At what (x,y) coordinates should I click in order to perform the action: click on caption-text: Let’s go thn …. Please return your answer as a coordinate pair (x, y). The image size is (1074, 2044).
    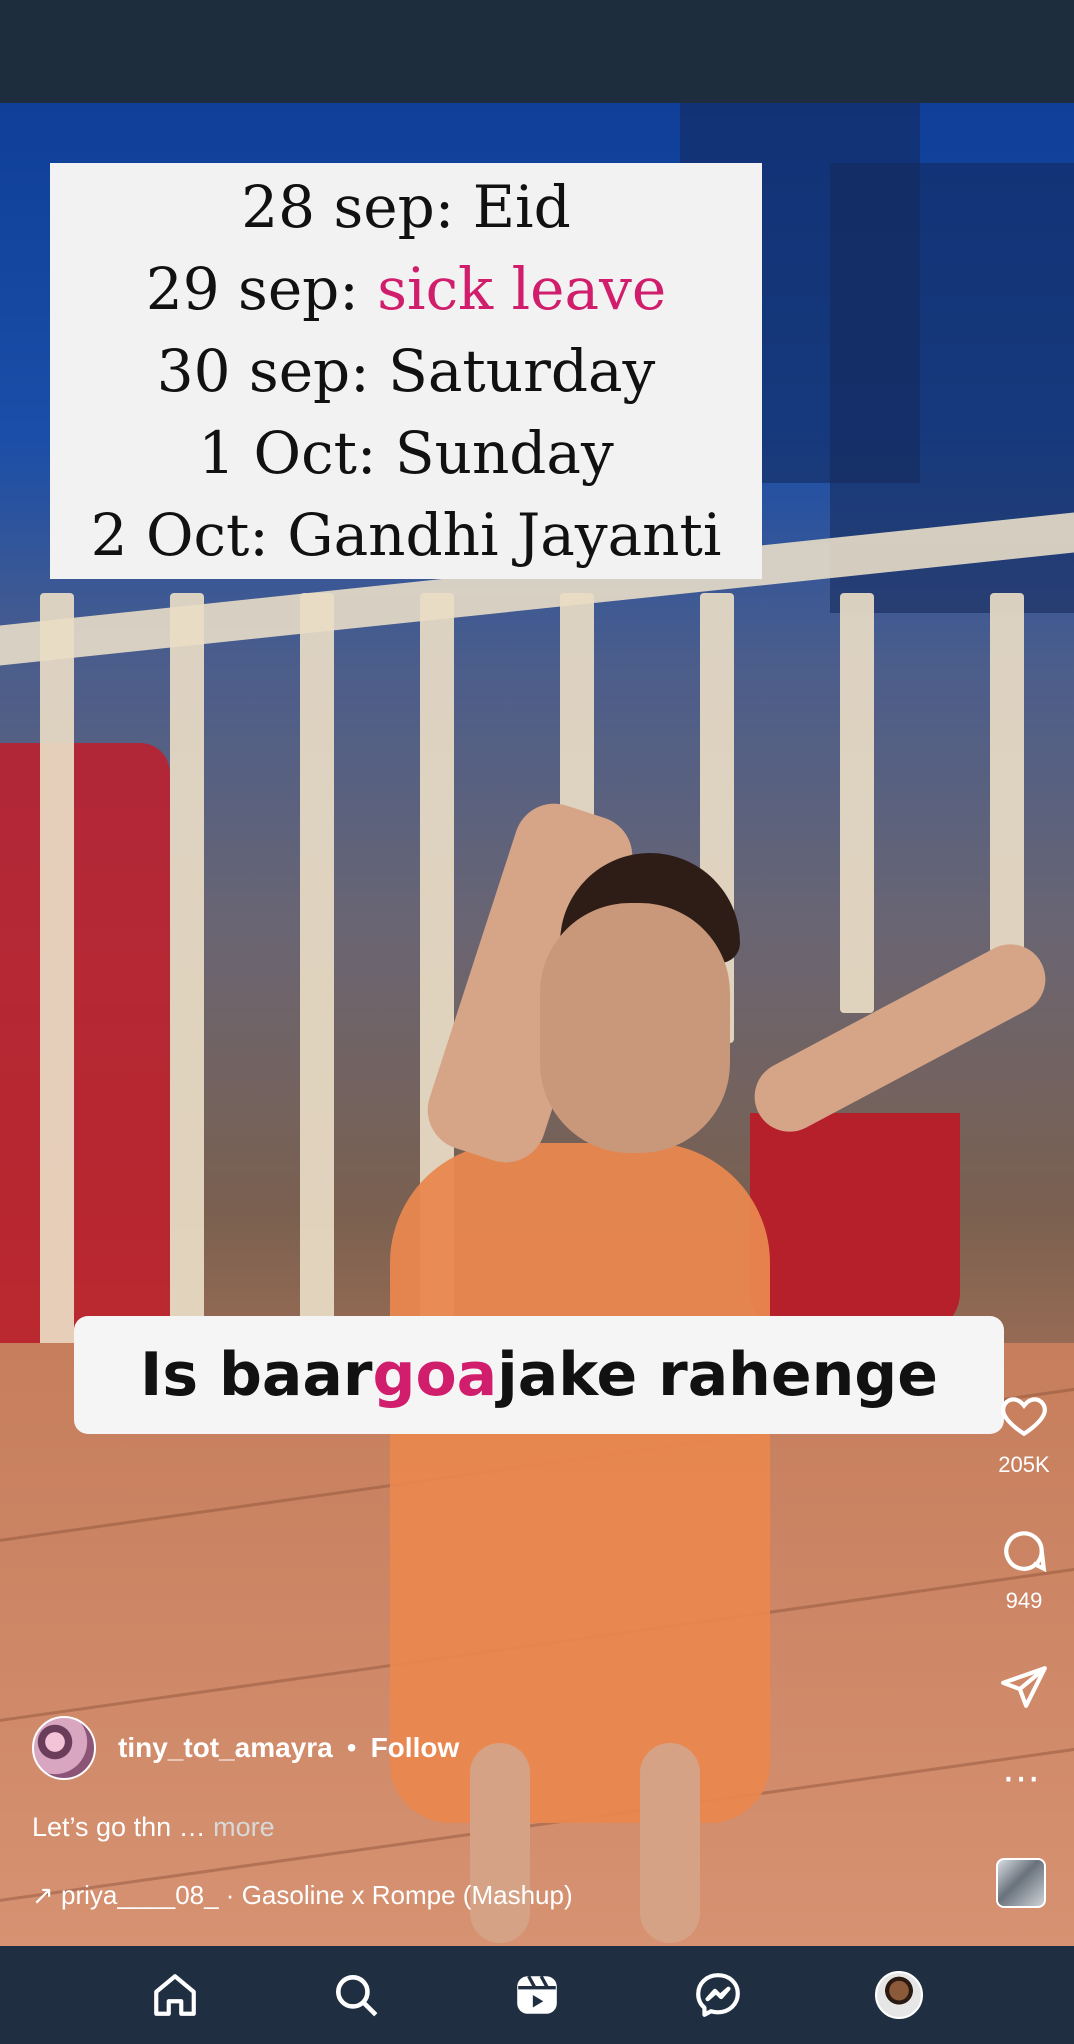
    Looking at the image, I should click on (123, 1827).